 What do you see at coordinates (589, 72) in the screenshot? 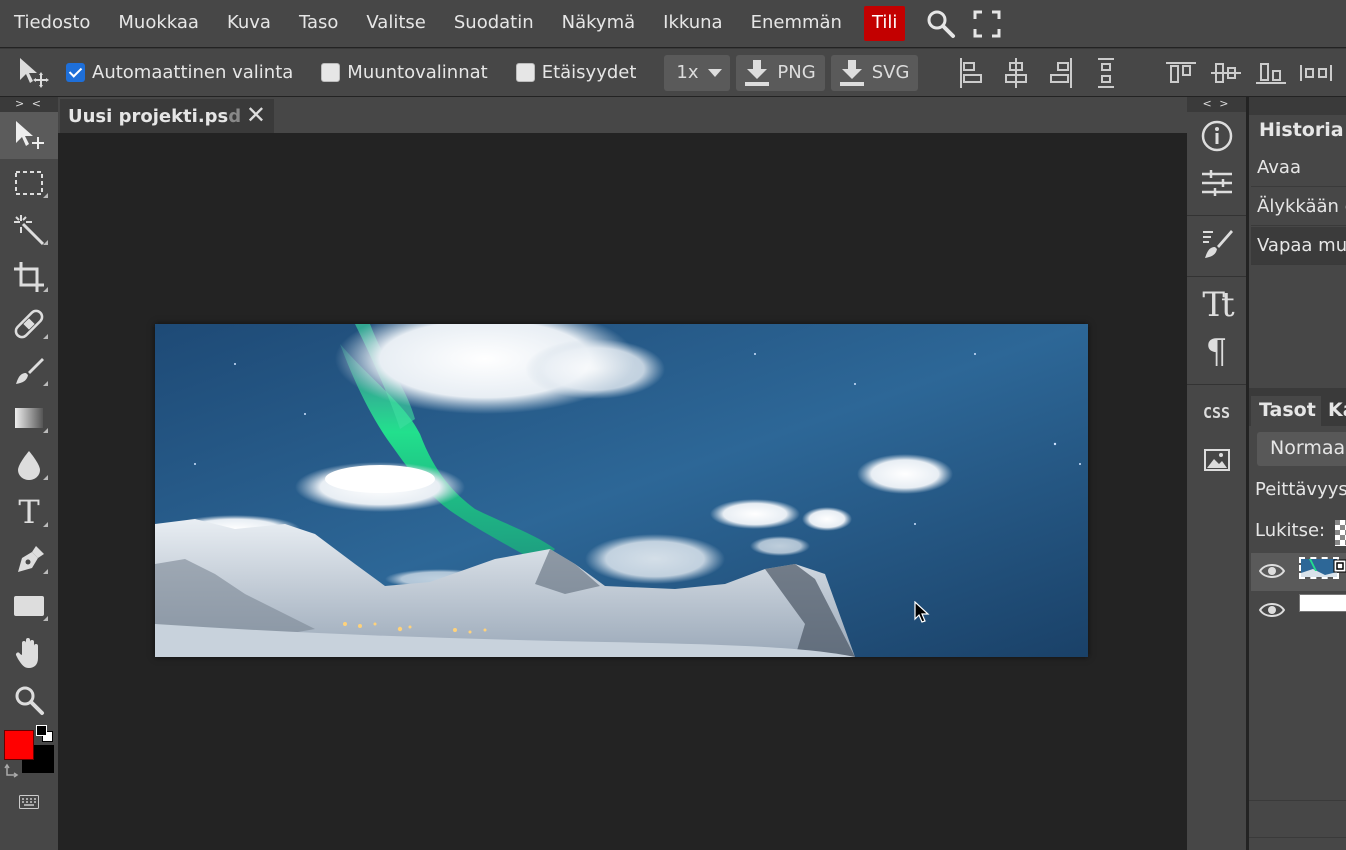
I see `distances-label: Etäisyydet` at bounding box center [589, 72].